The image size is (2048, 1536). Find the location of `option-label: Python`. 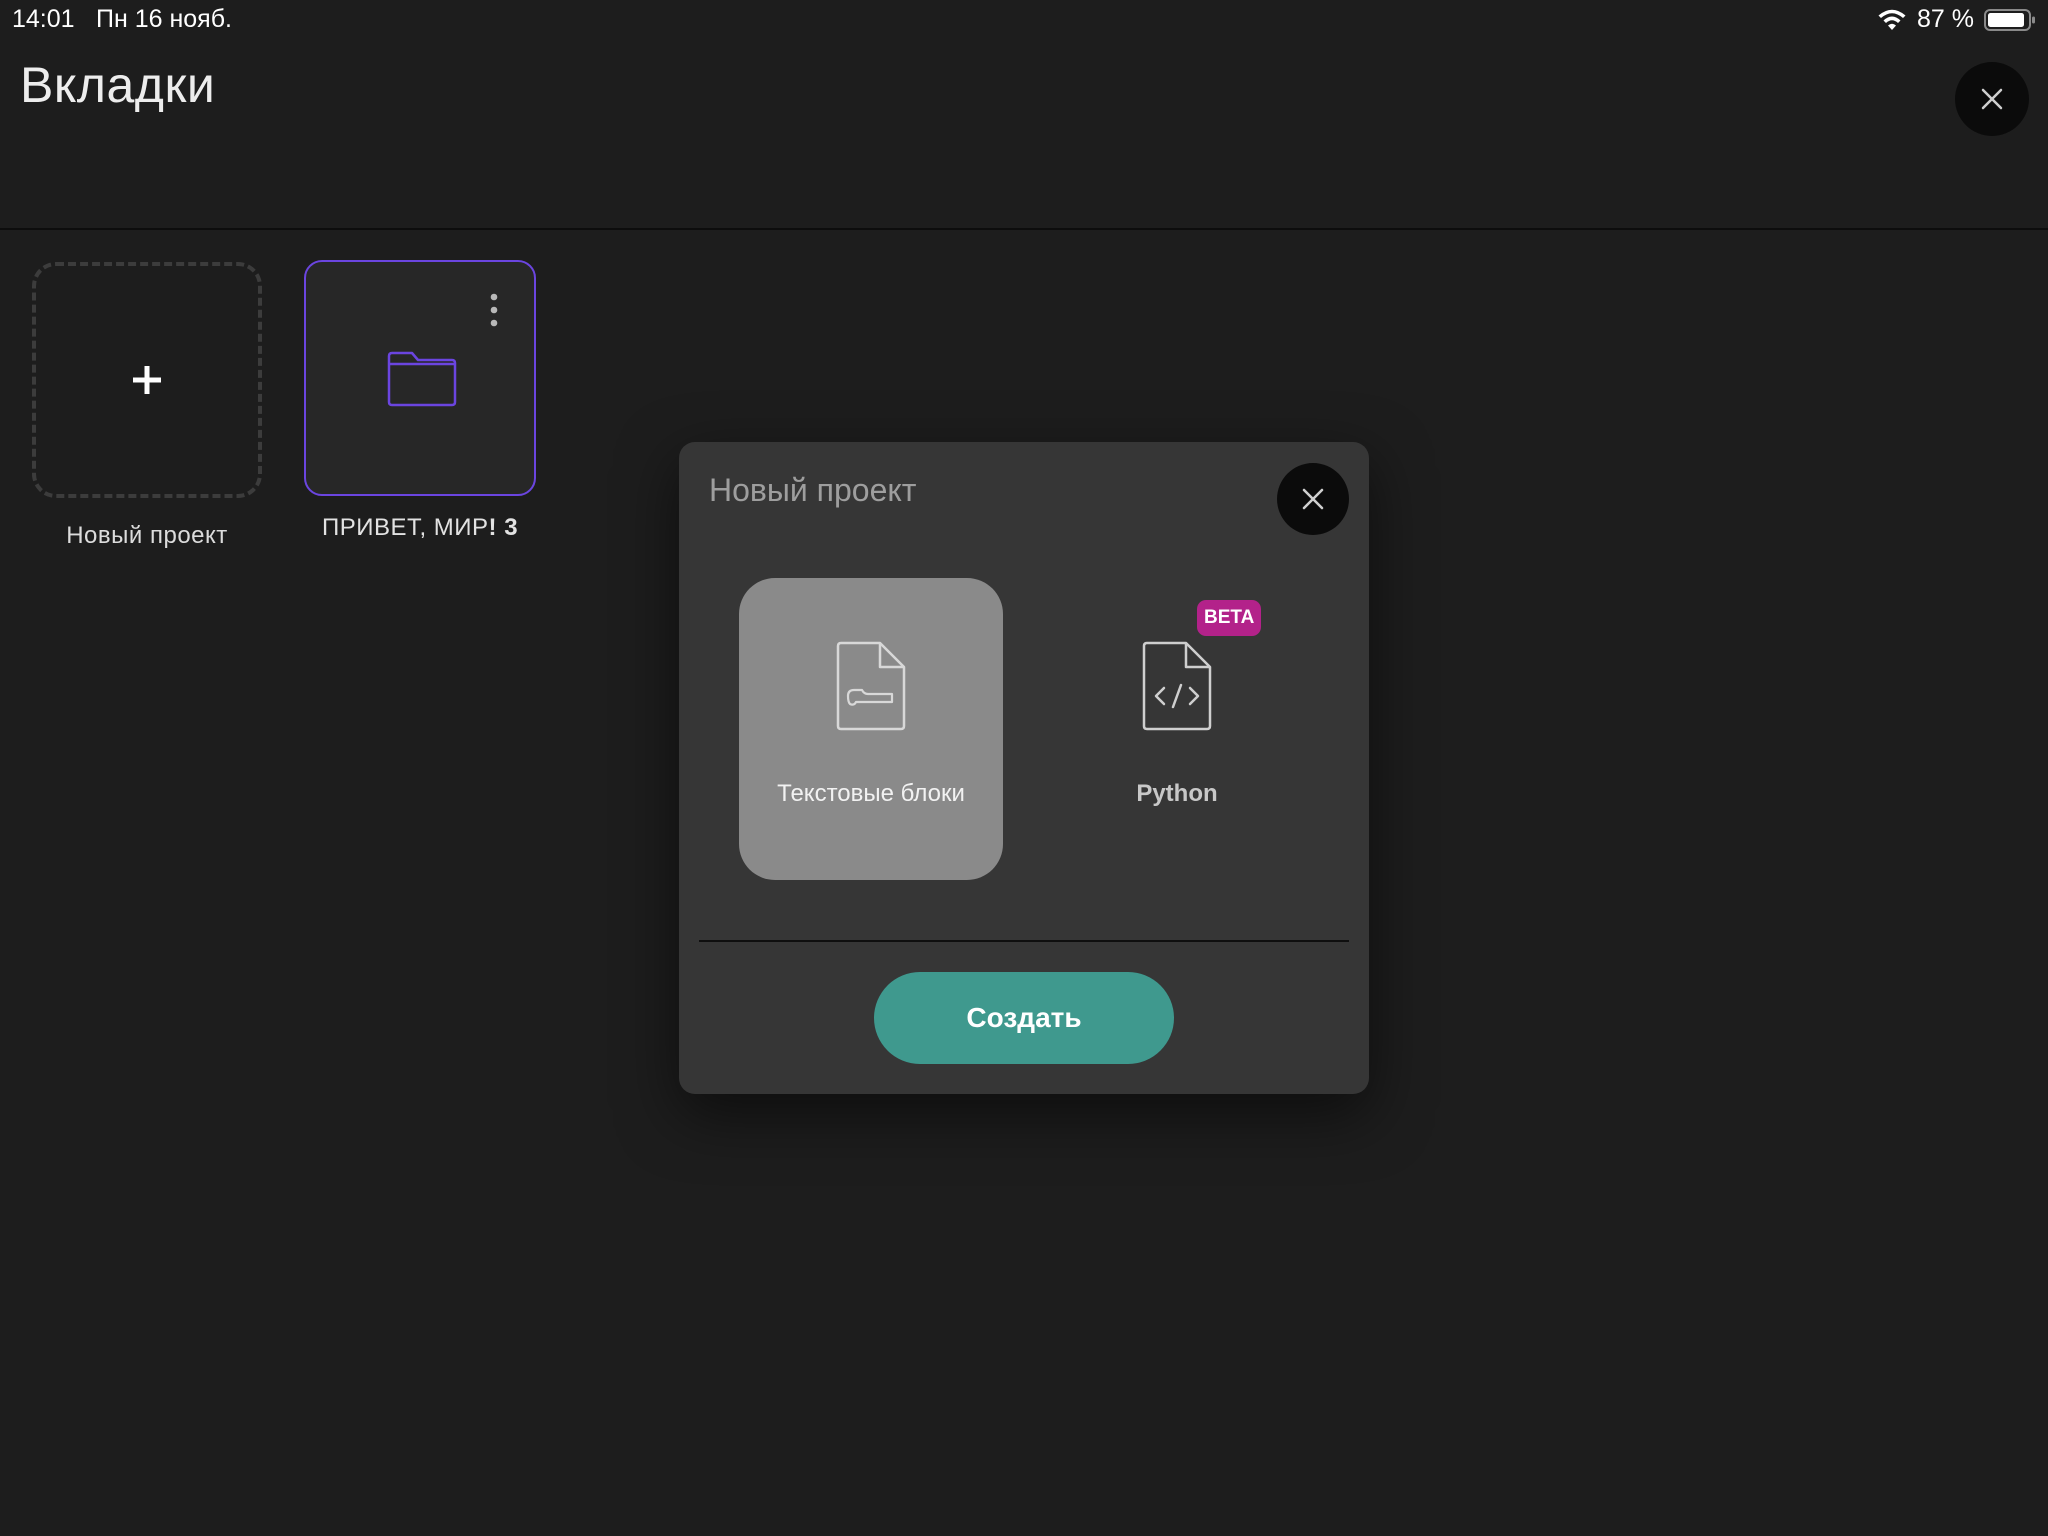

option-label: Python is located at coordinates (1177, 793).